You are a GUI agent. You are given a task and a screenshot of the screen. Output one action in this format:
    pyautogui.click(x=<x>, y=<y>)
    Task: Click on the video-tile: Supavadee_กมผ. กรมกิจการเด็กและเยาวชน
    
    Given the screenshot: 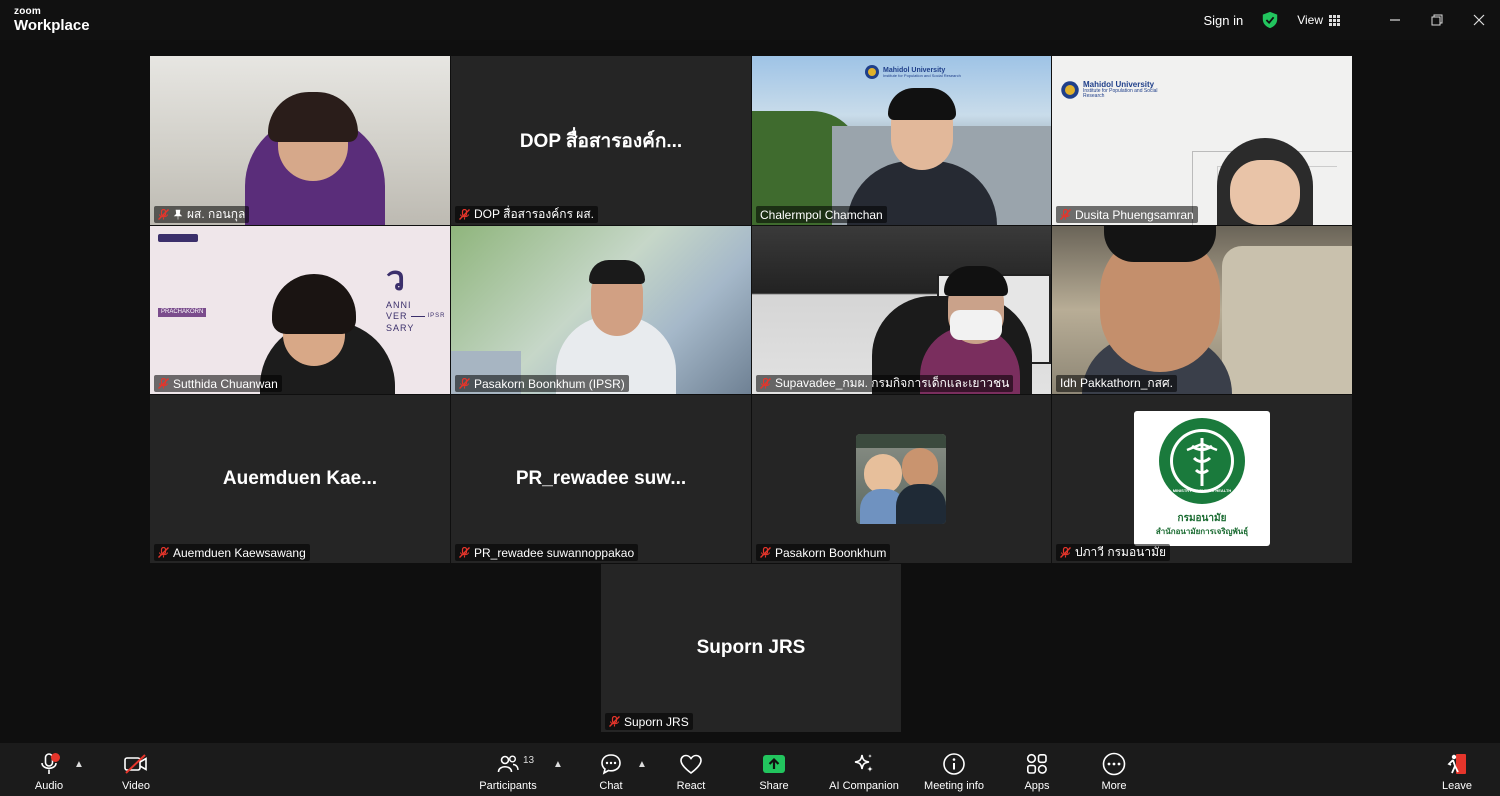 What is the action you would take?
    pyautogui.click(x=901, y=310)
    